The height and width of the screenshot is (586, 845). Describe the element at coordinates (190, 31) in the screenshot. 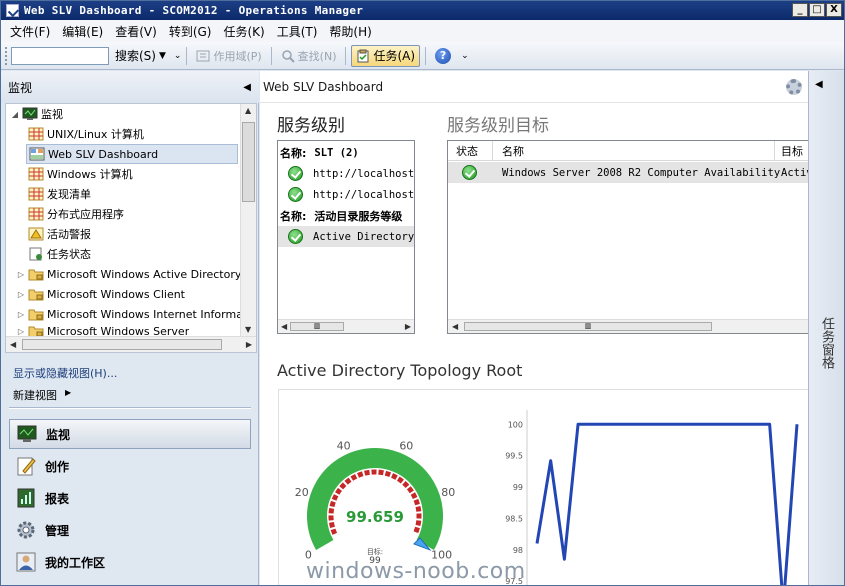

I see `menu-go: 转到(G)` at that location.